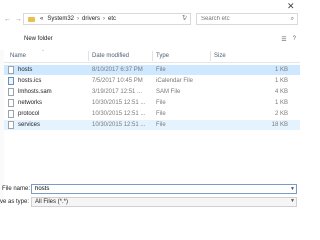 The width and height of the screenshot is (320, 240). I want to click on filetype-select: All Files (*.*), so click(164, 202).